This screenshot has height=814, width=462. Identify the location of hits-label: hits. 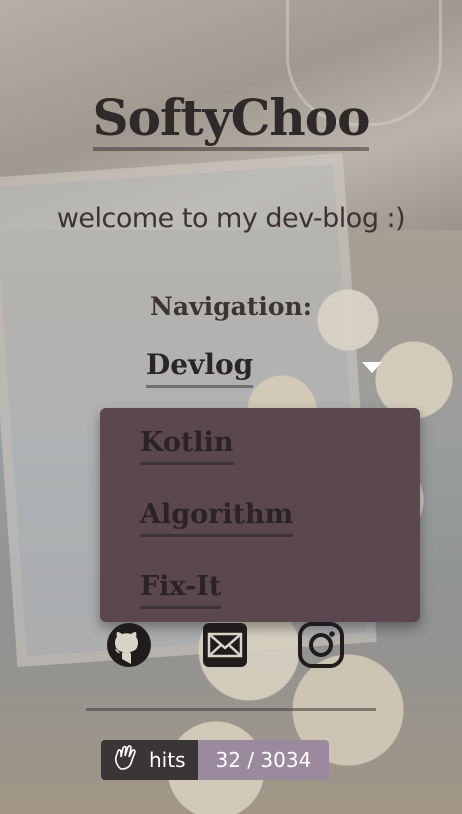
(167, 760).